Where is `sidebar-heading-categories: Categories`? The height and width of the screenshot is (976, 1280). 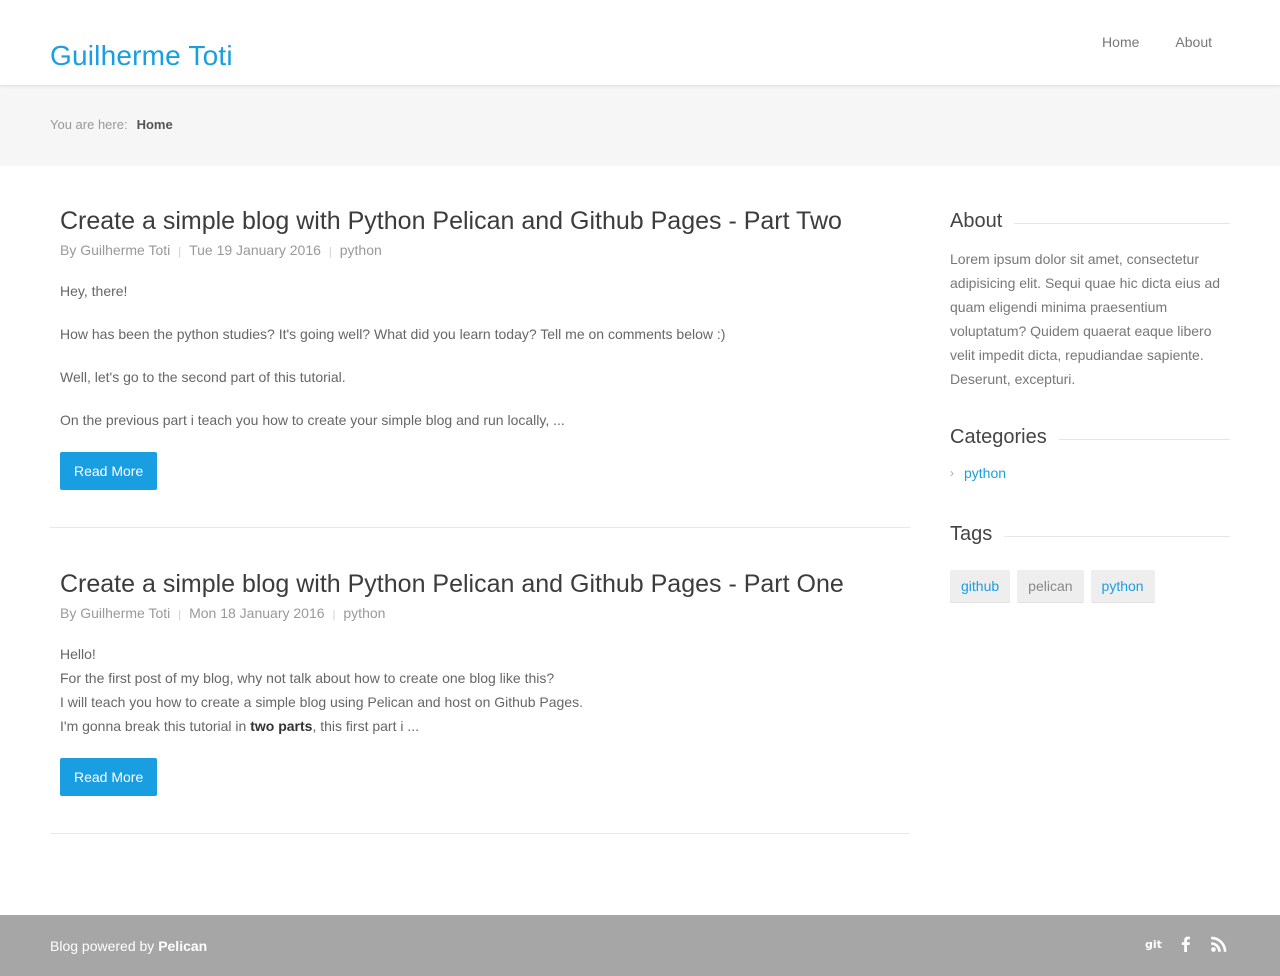 sidebar-heading-categories: Categories is located at coordinates (1090, 437).